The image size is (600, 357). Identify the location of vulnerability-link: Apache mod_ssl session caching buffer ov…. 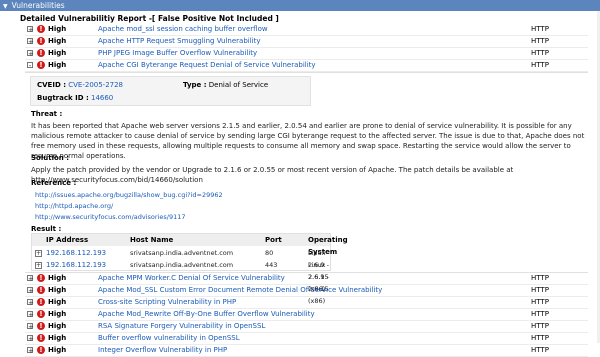
(183, 29).